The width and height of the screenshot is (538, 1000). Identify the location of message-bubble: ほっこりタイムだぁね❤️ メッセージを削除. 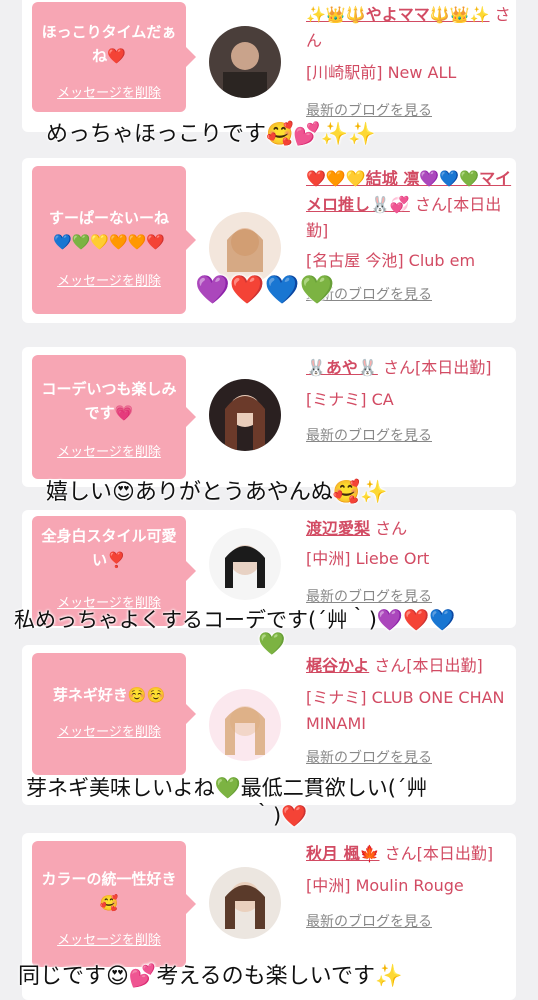
(114, 57).